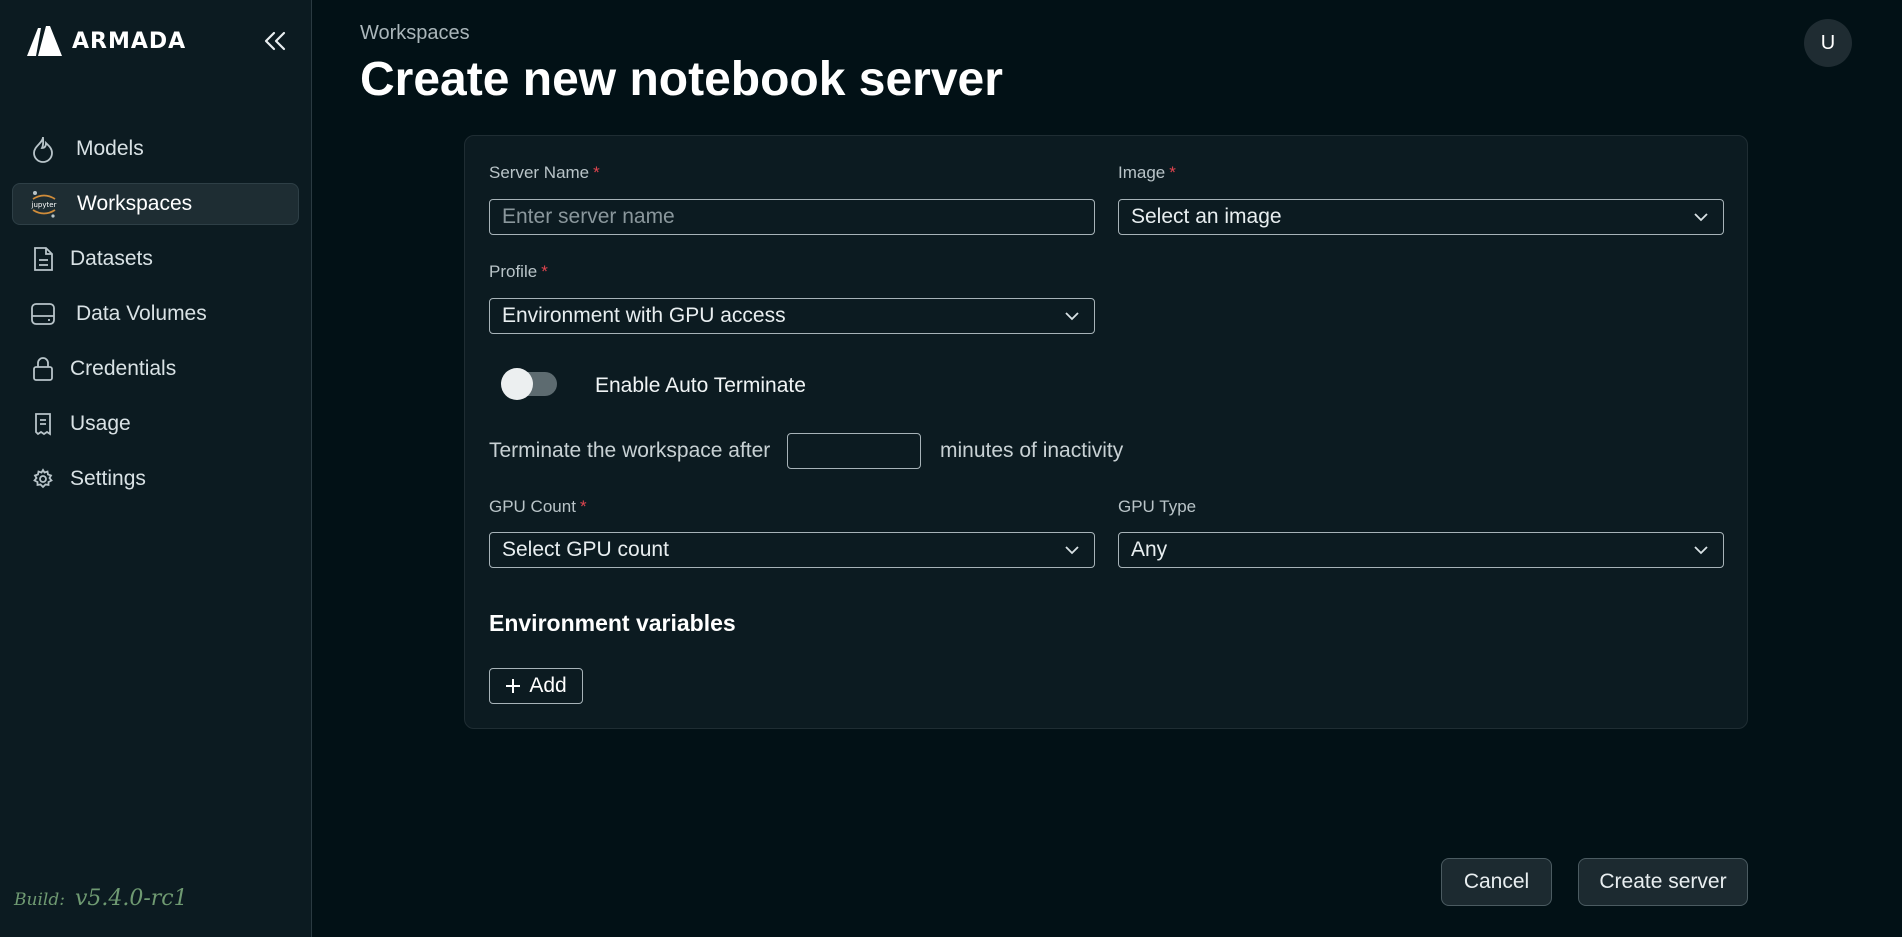 This screenshot has height=937, width=1902. What do you see at coordinates (123, 368) in the screenshot?
I see `sidebar-item-label: Credentials` at bounding box center [123, 368].